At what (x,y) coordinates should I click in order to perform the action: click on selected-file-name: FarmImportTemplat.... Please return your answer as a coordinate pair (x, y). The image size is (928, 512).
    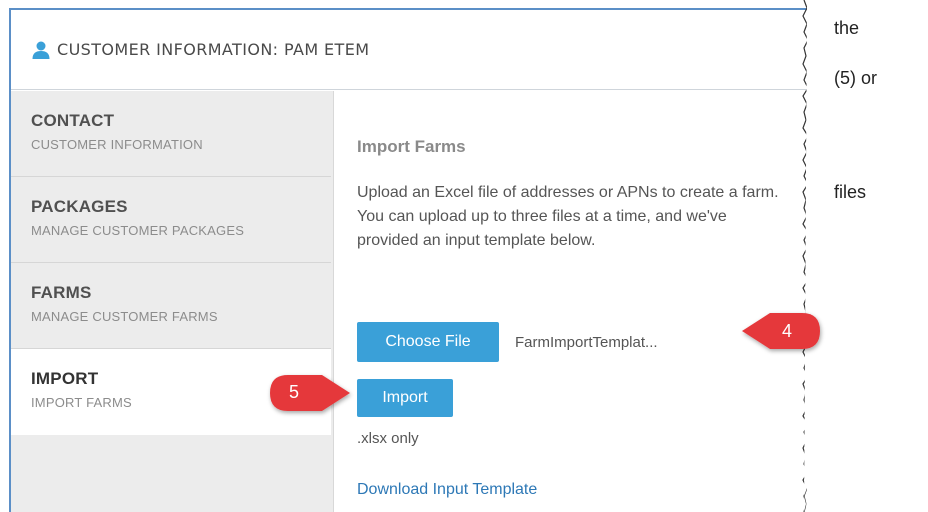
    Looking at the image, I should click on (586, 342).